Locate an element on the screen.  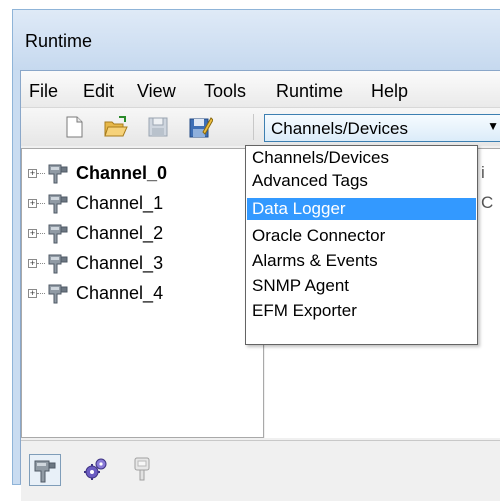
column-text-fragment: C is located at coordinates (487, 202).